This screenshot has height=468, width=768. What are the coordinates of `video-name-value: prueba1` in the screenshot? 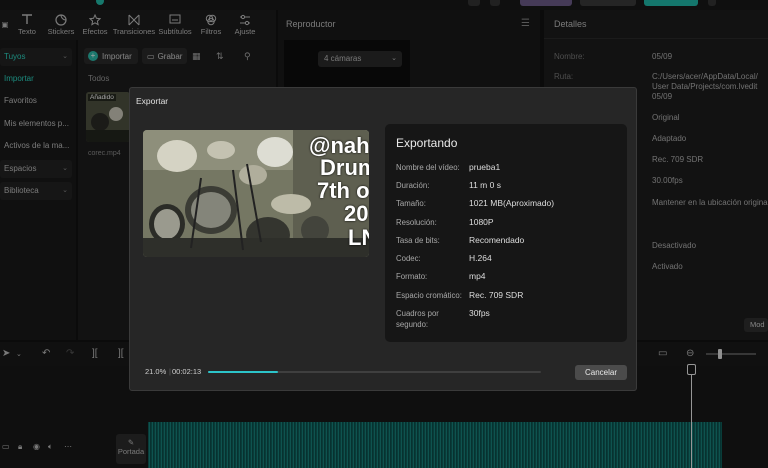 It's located at (485, 167).